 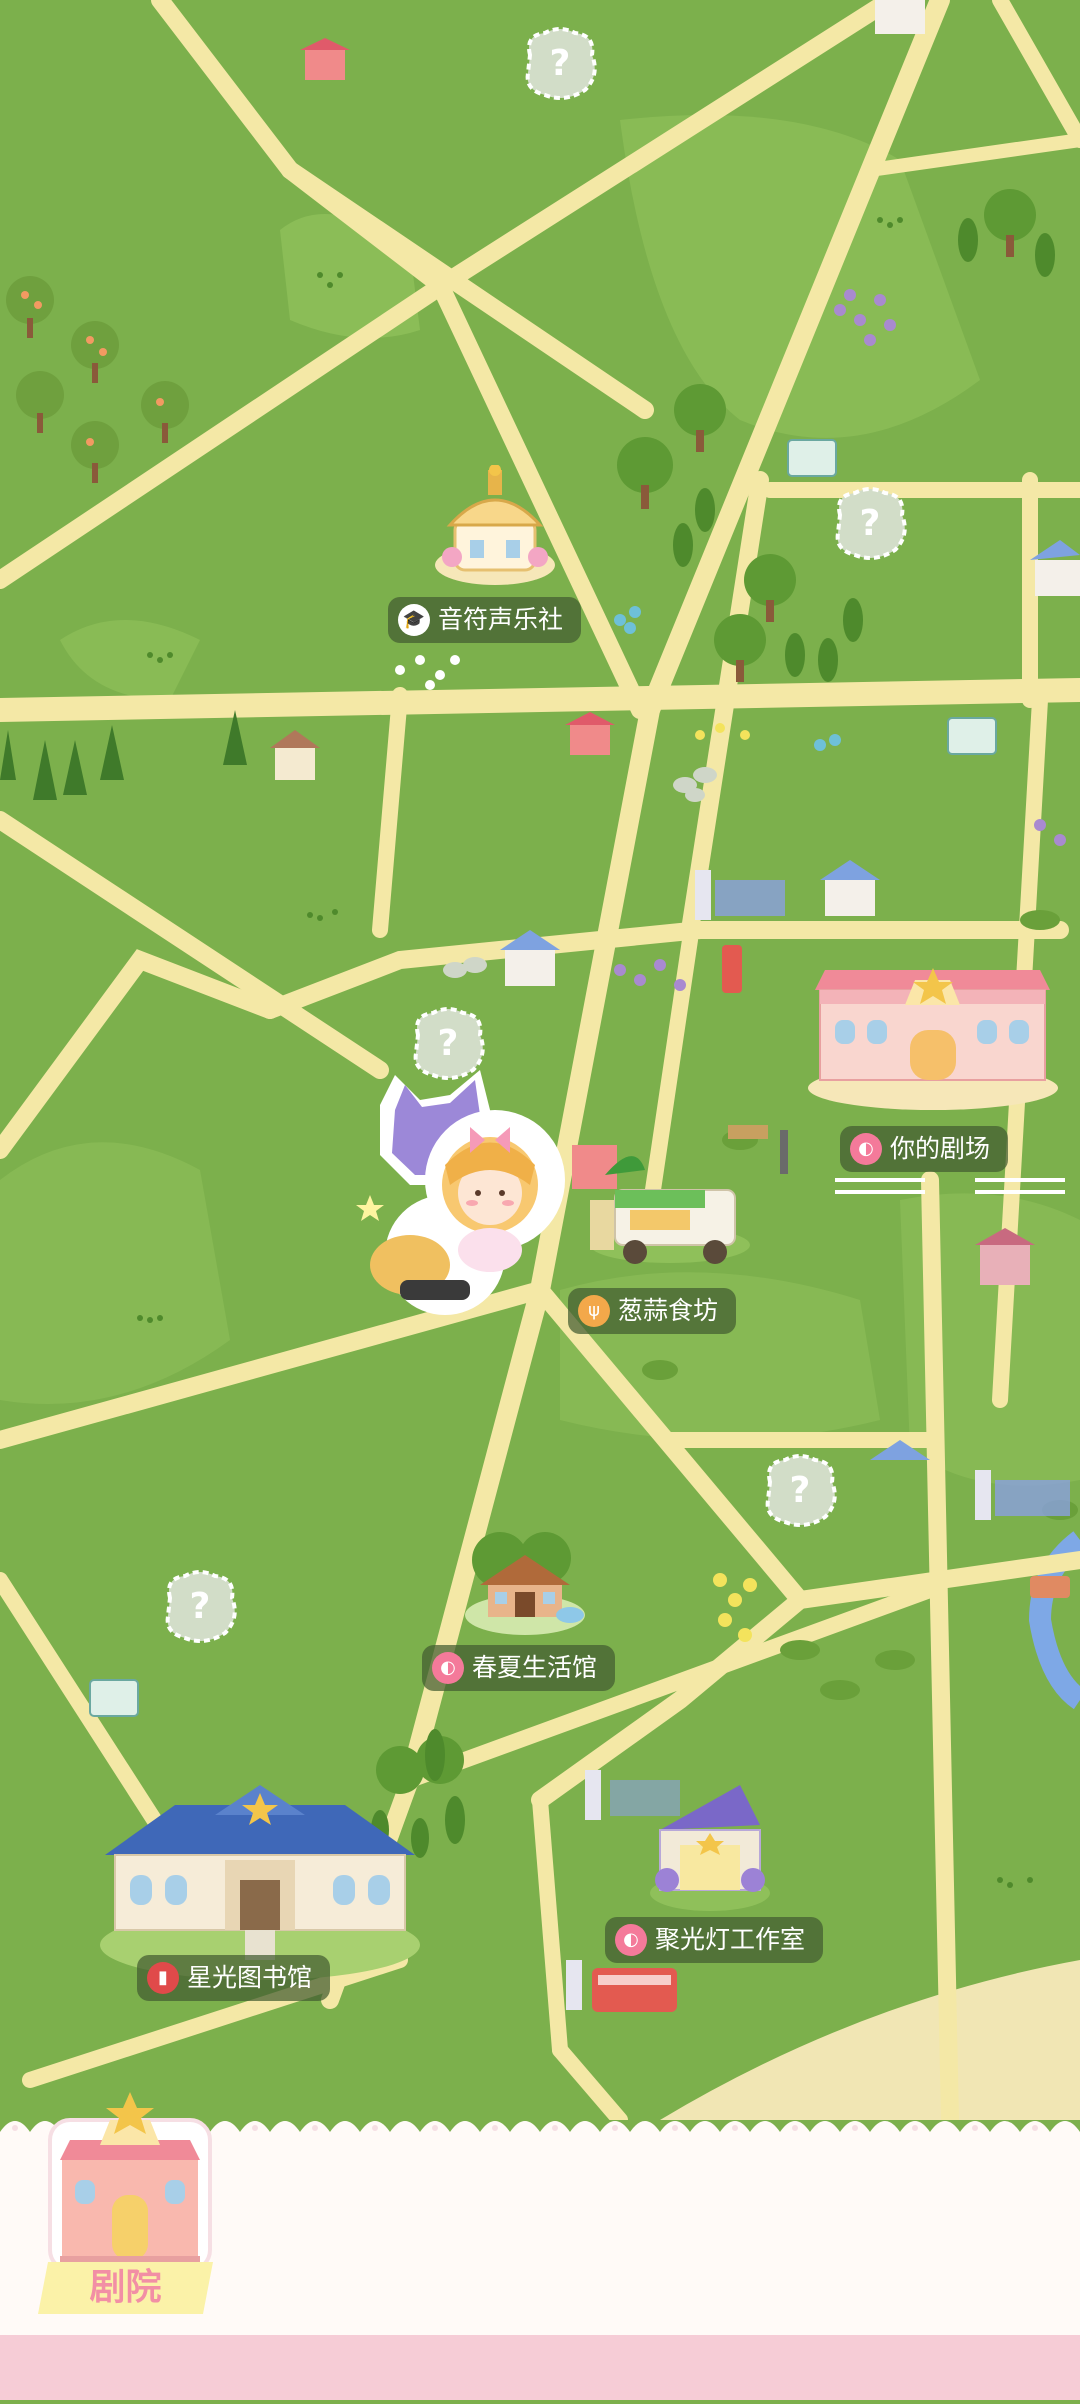 I want to click on library-icon, so click(x=260, y=1882).